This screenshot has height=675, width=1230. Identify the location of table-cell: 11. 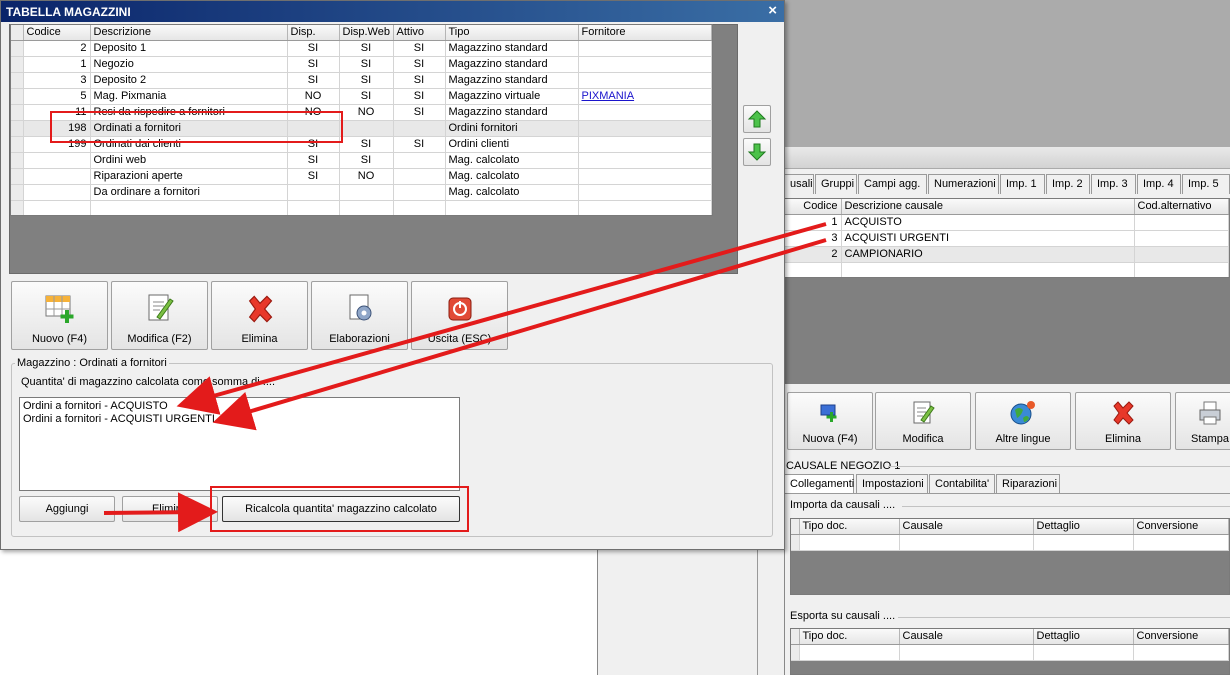
(57, 112).